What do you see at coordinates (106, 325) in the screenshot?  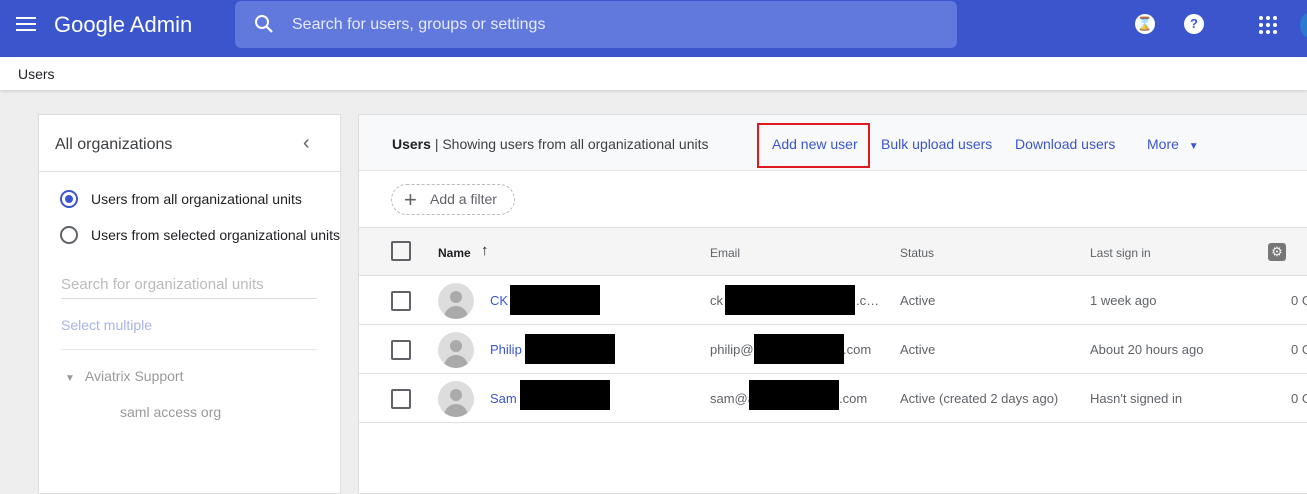 I see `select-multiple-link: Select multiple` at bounding box center [106, 325].